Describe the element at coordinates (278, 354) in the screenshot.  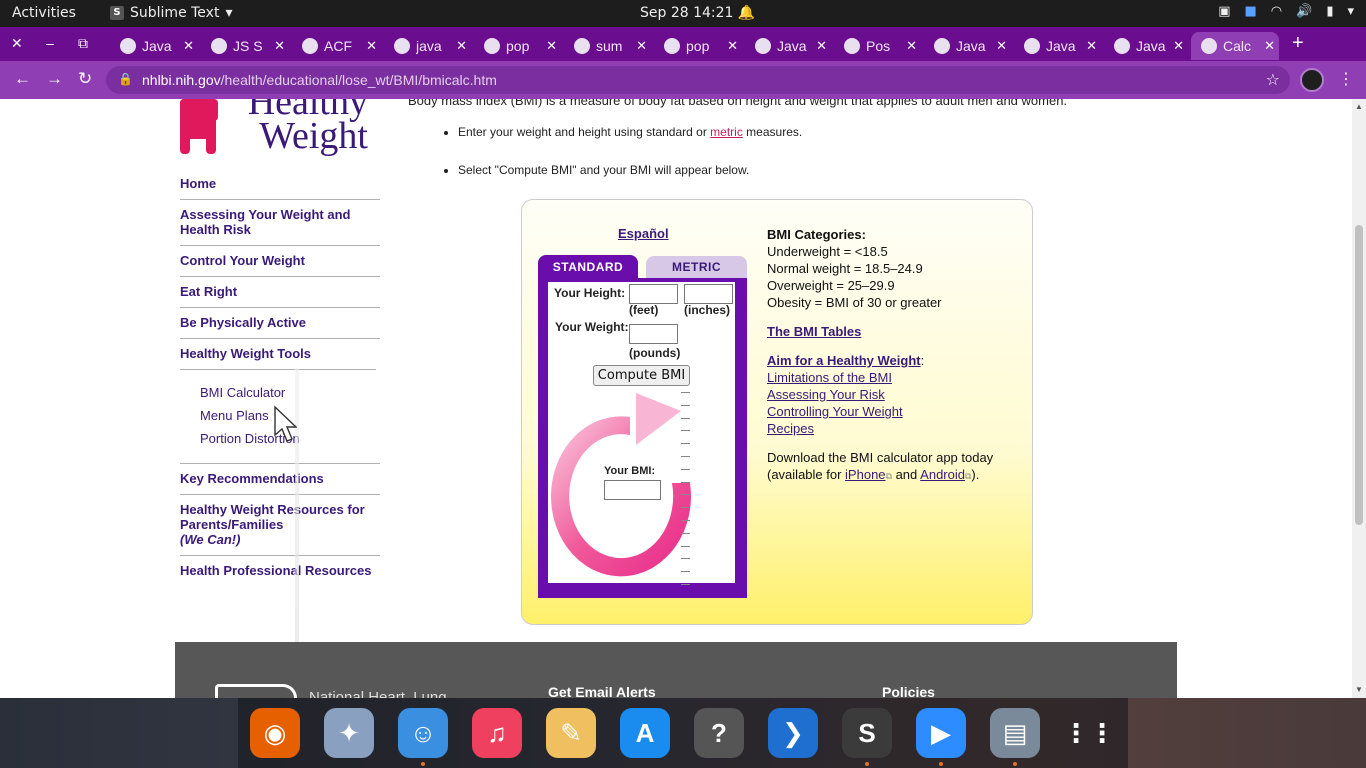
I see `sidebar-link-tools: Healthy Weight Tools` at that location.